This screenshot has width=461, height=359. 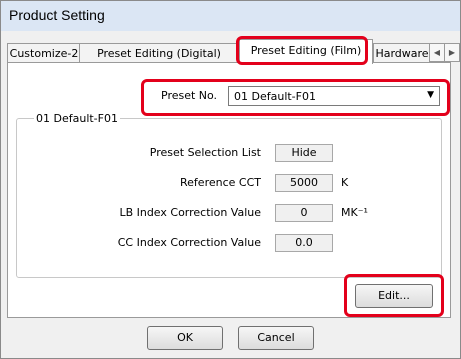 I want to click on tab-scroll-right-icon: ▶, so click(x=452, y=52).